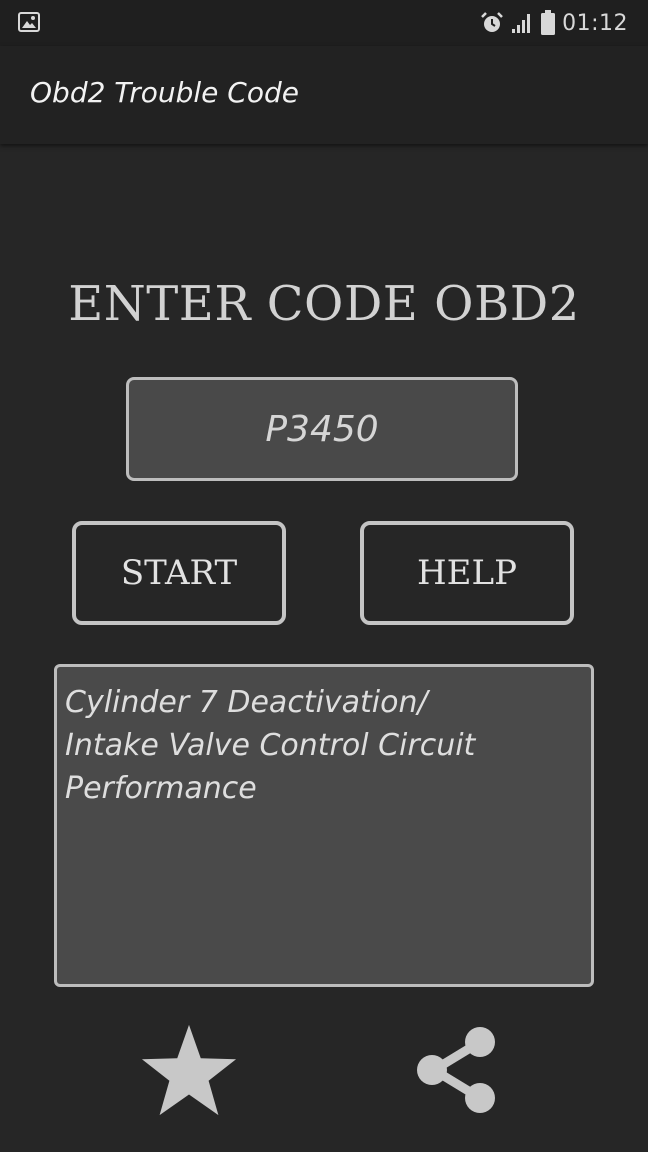 The height and width of the screenshot is (1152, 648). Describe the element at coordinates (324, 95) in the screenshot. I see `app-bar: Obd2 Trouble Code` at that location.